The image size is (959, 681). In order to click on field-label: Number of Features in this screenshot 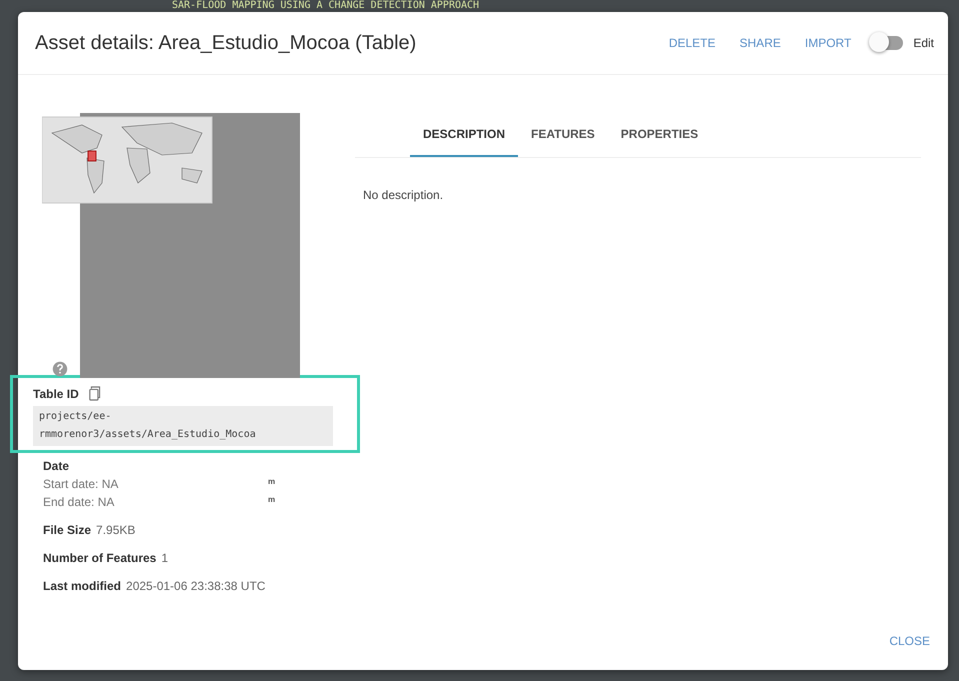, I will do `click(99, 558)`.